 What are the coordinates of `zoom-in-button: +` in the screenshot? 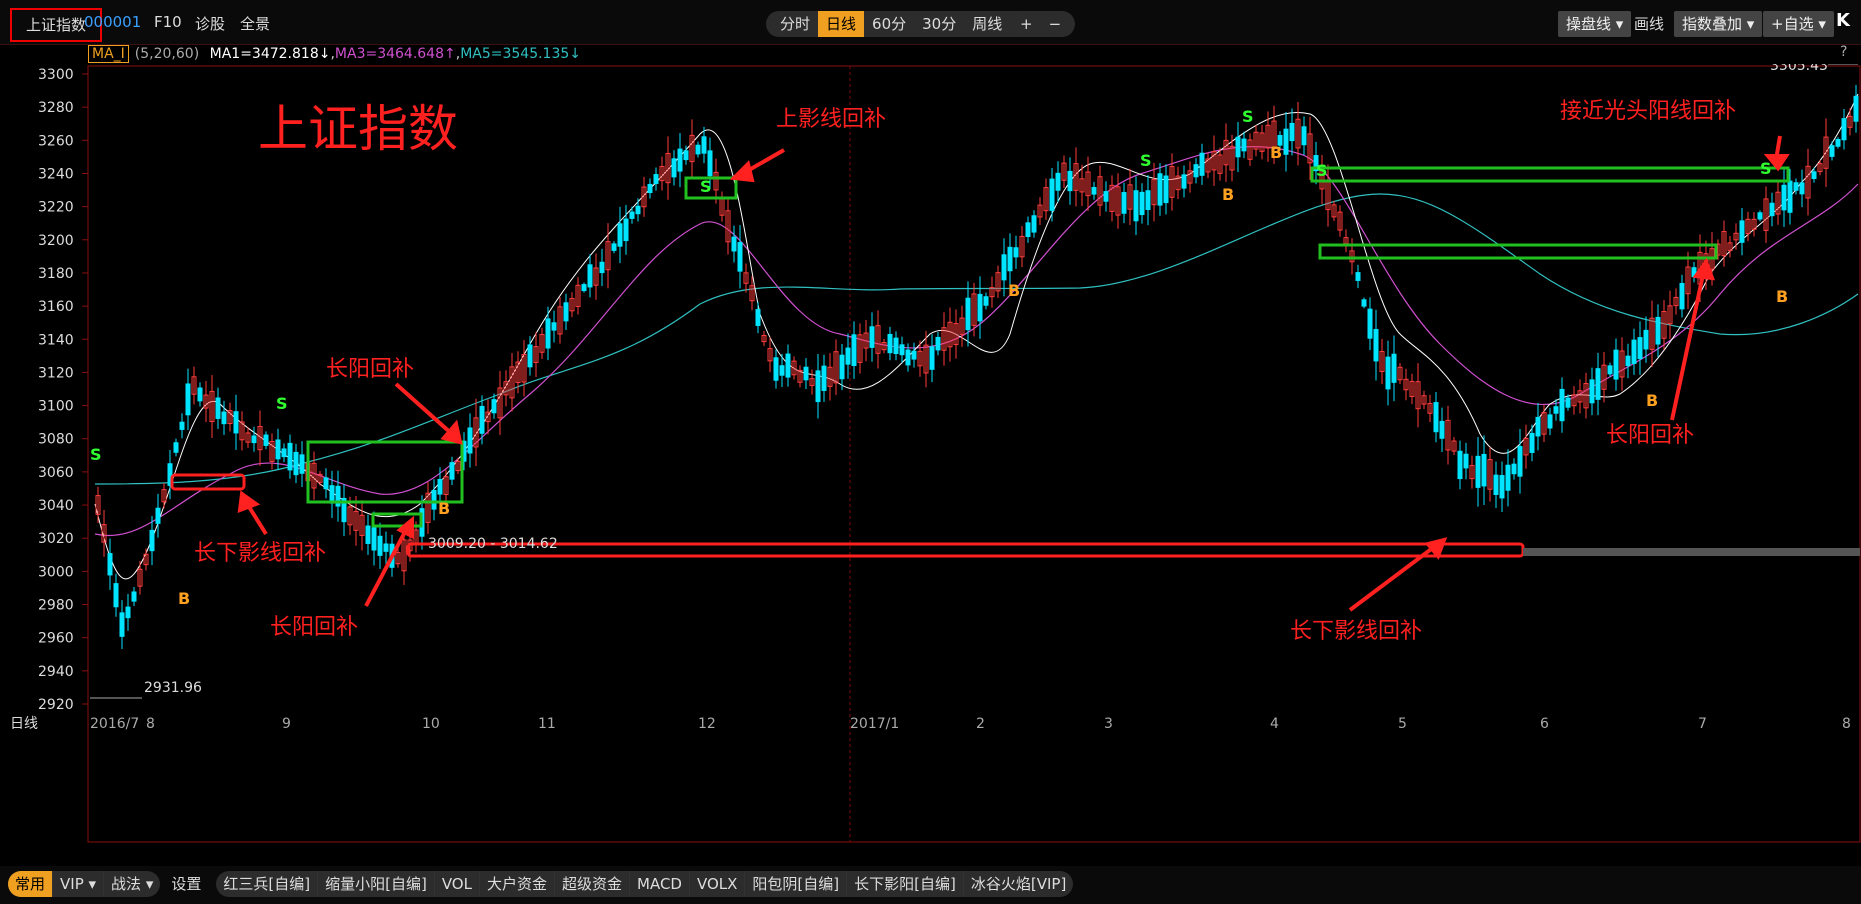 It's located at (1026, 24).